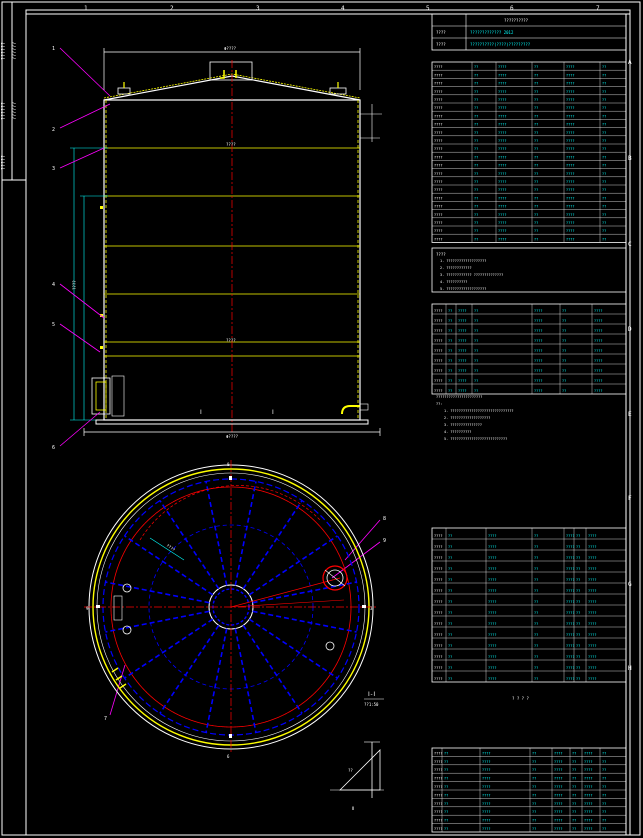  What do you see at coordinates (86, 8) in the screenshot?
I see `zone-number-1: 1` at bounding box center [86, 8].